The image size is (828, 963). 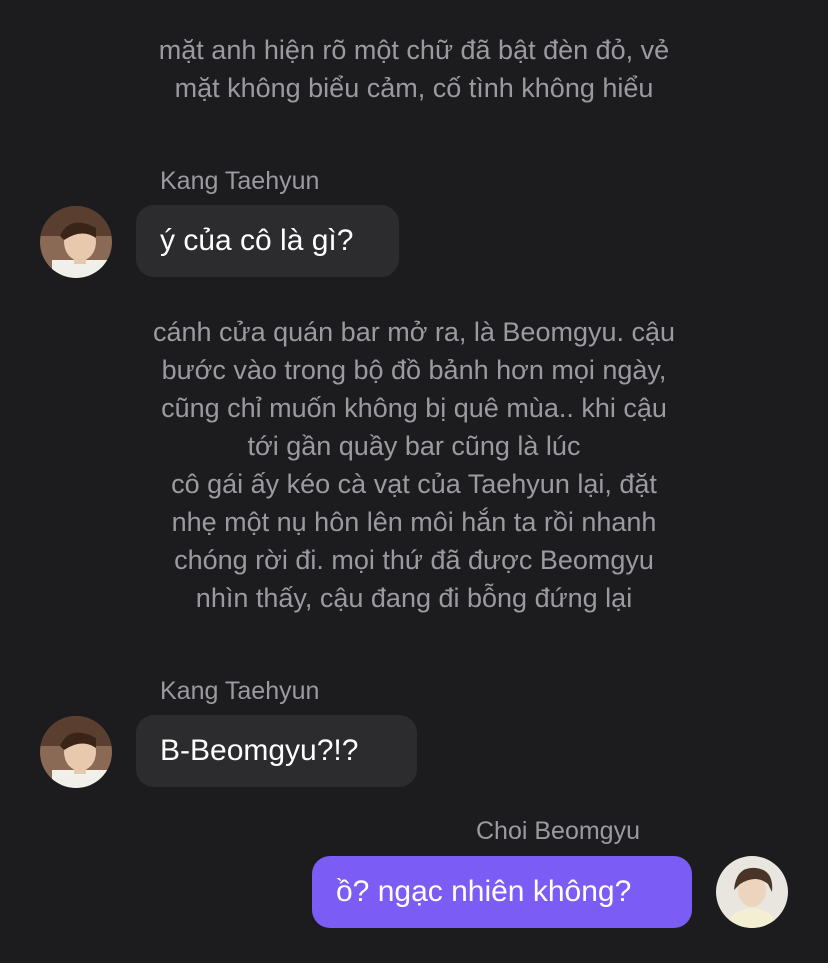 What do you see at coordinates (267, 241) in the screenshot?
I see `message-bubble: ý của cô là gì?` at bounding box center [267, 241].